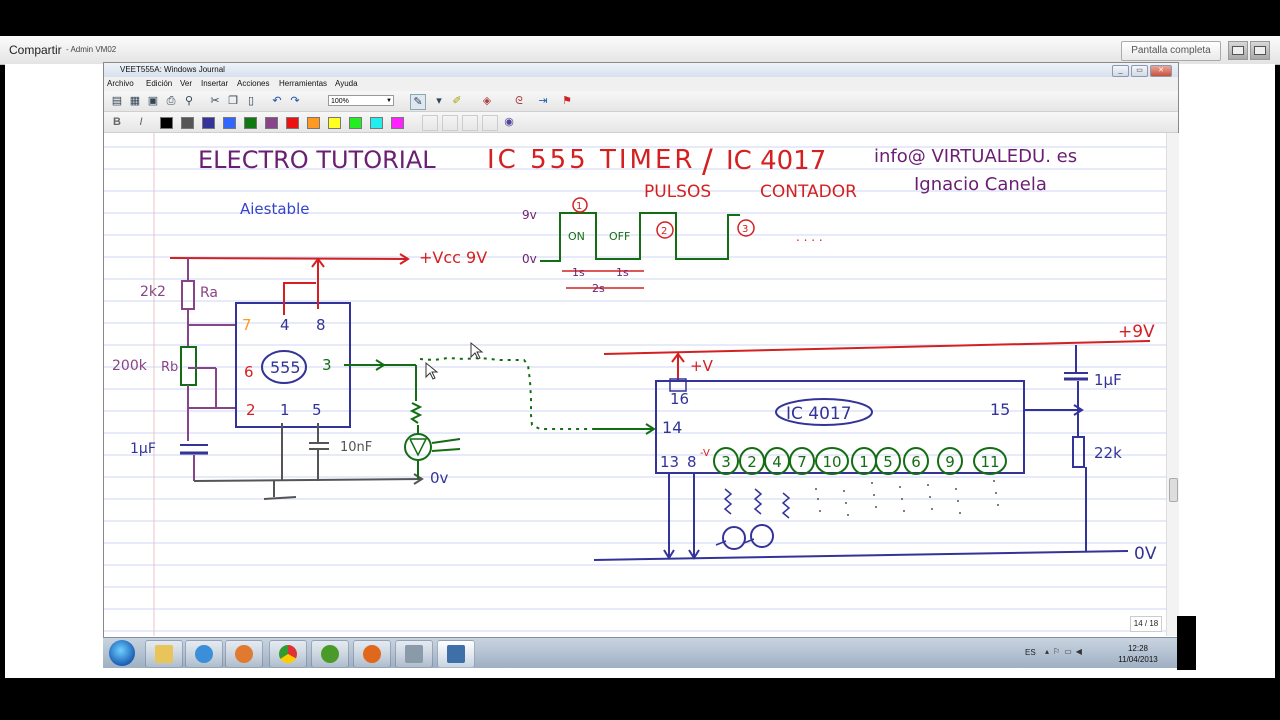 The image size is (1280, 720). I want to click on pen-dropdown-icon: ▾, so click(439, 101).